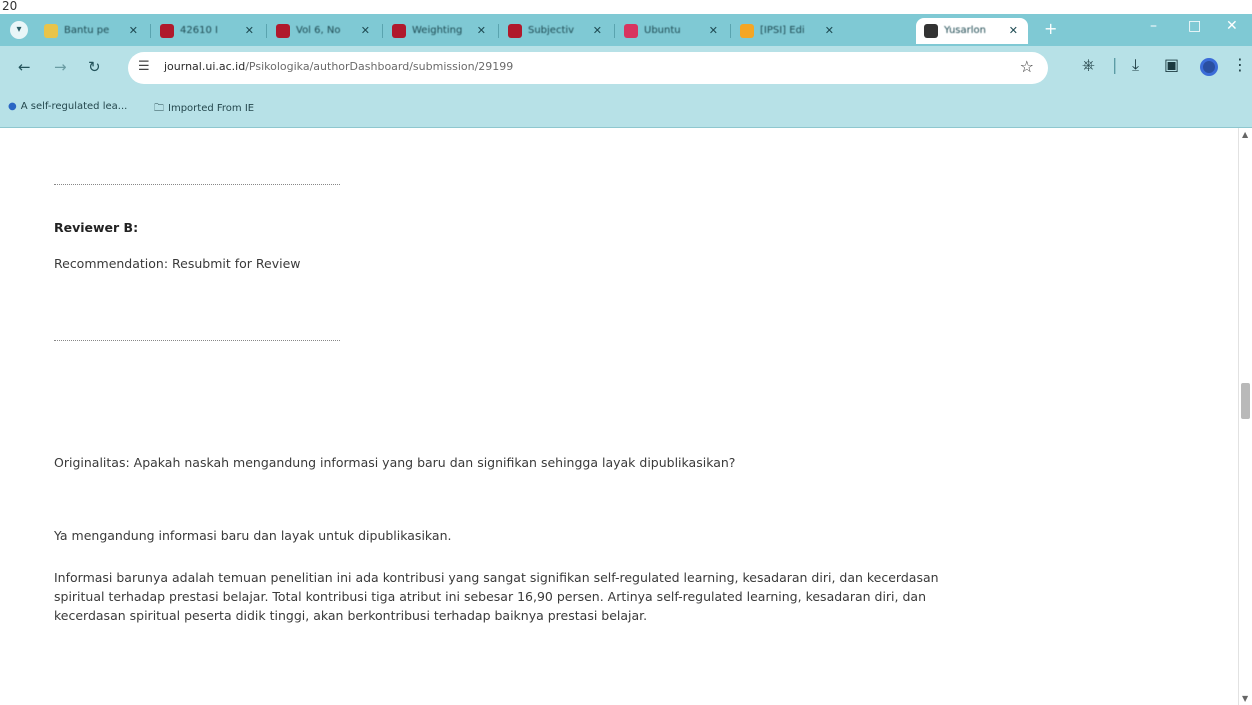  I want to click on tab-title: [IPSI] Edi, so click(782, 30).